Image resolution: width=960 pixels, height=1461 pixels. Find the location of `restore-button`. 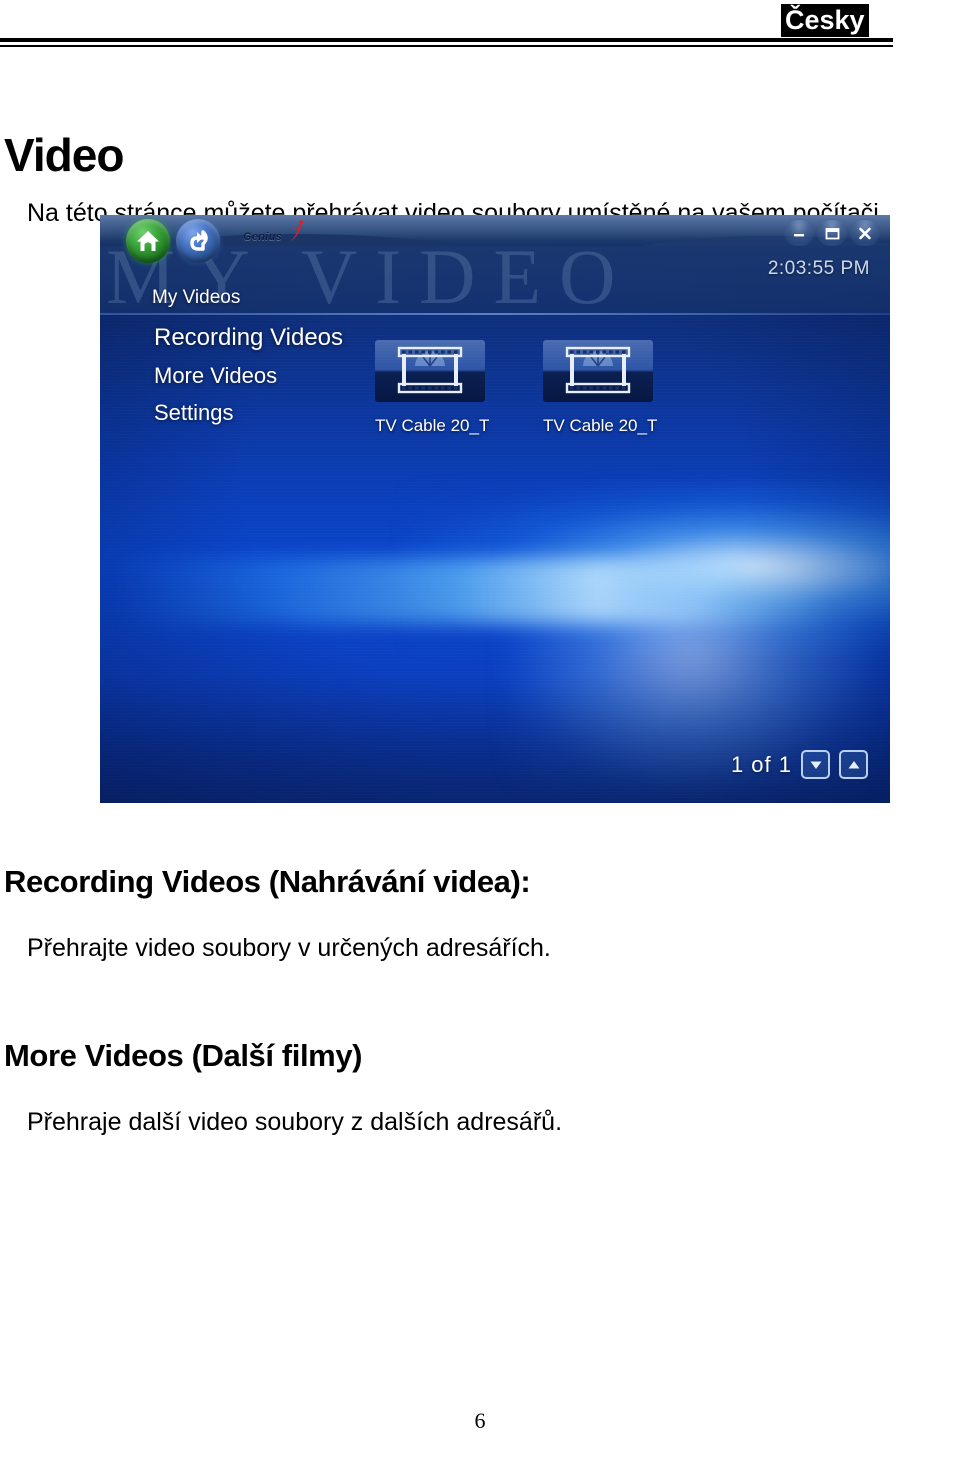

restore-button is located at coordinates (832, 233).